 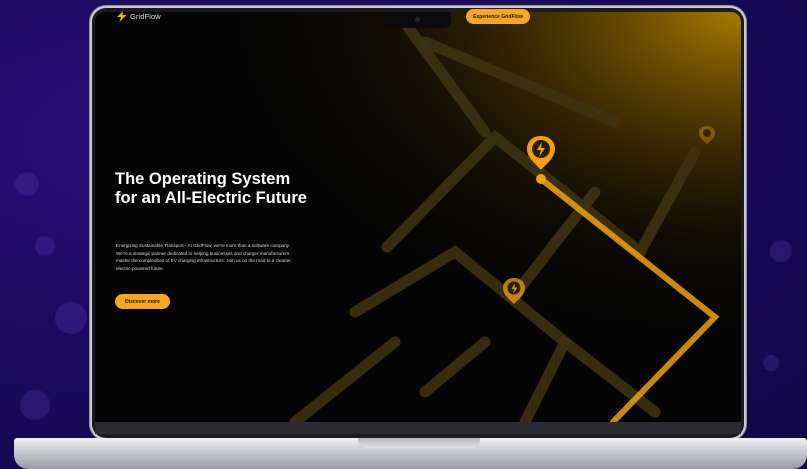 I want to click on camera-icon, so click(x=417, y=19).